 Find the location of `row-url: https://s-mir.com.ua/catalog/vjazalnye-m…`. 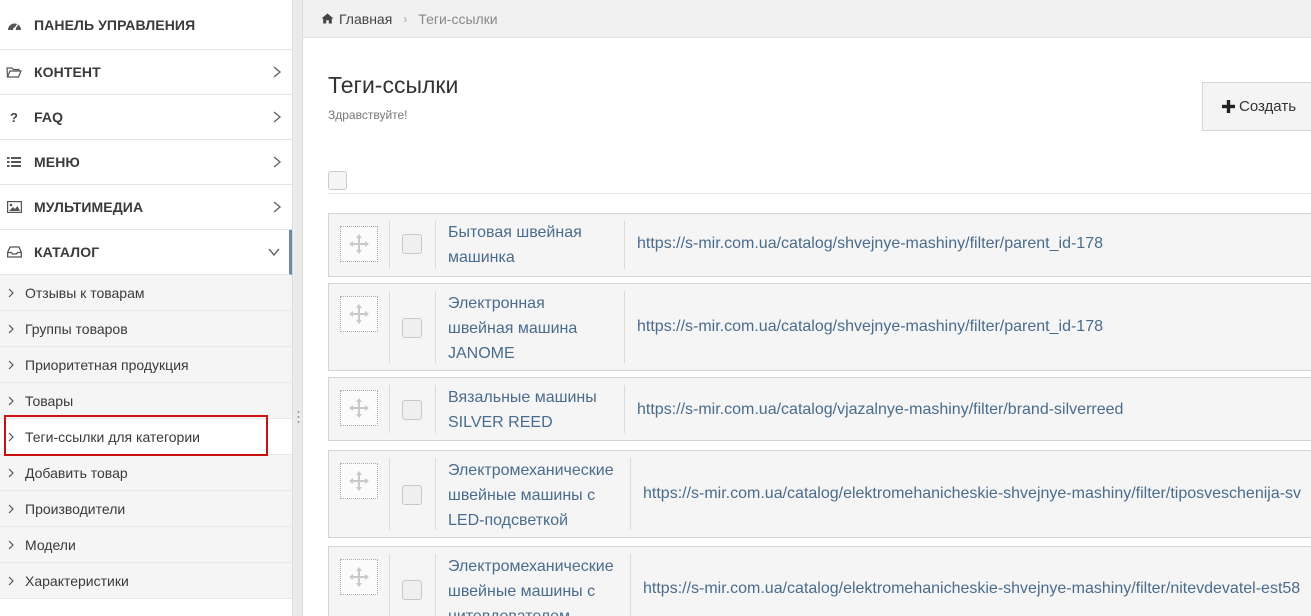

row-url: https://s-mir.com.ua/catalog/vjazalnye-m… is located at coordinates (880, 410).